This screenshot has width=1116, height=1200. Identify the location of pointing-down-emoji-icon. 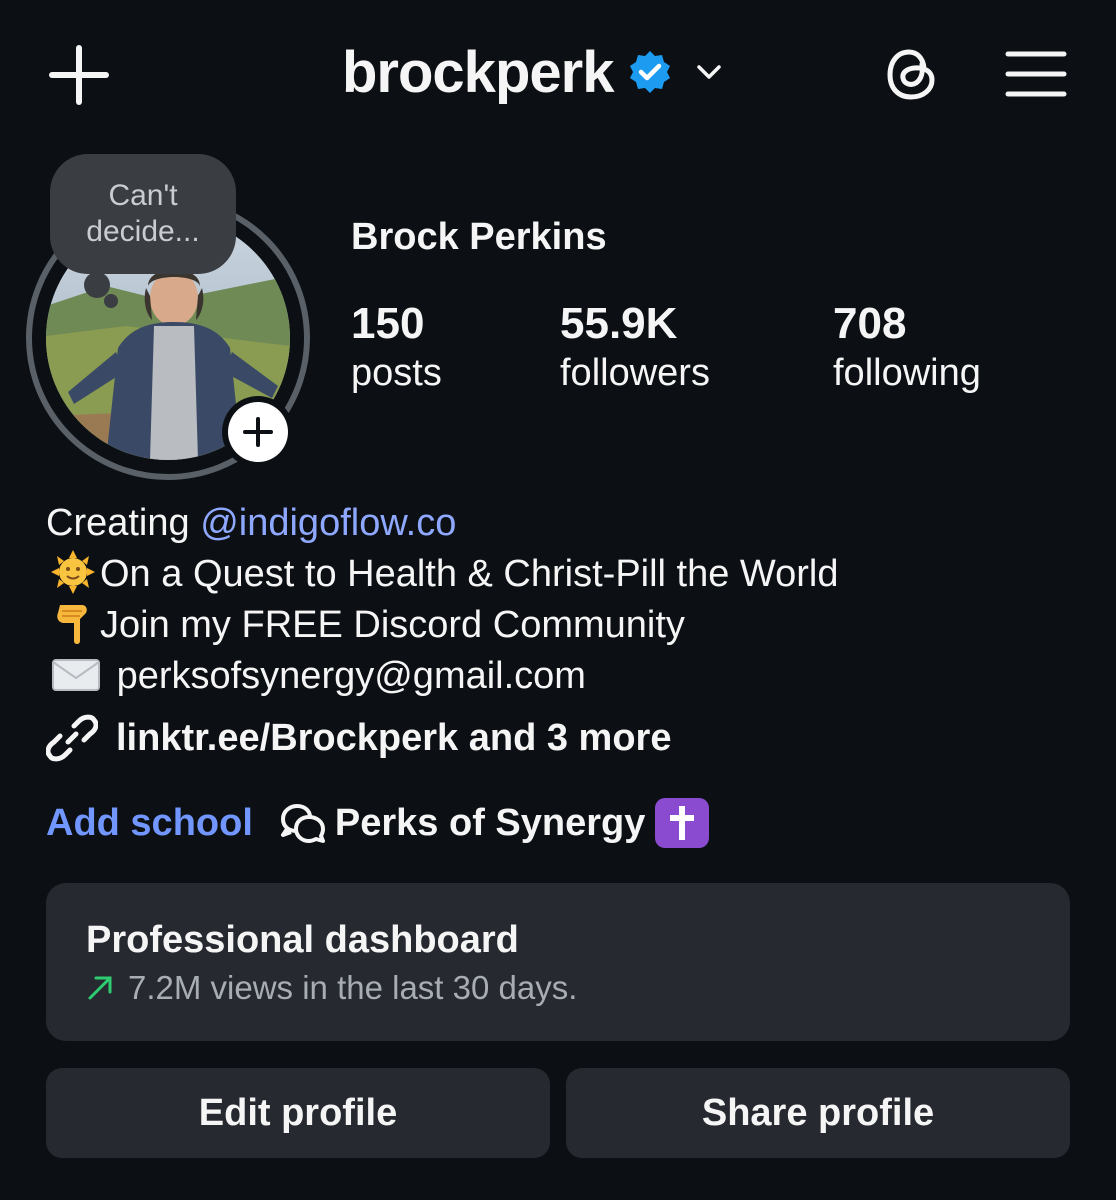
(72, 624).